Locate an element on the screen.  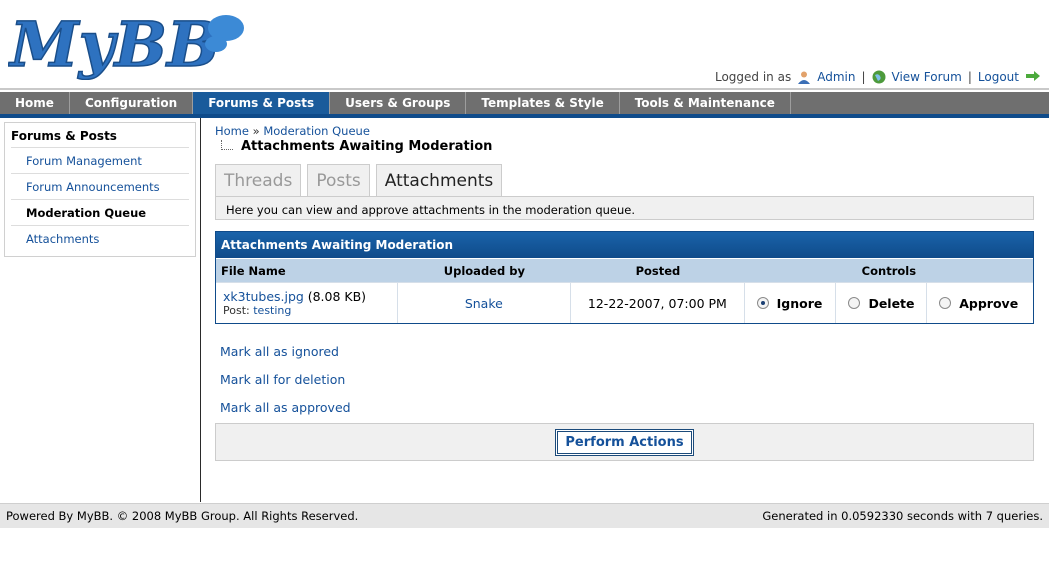
user-bar: Logged in as Admin | View Forum | Logout is located at coordinates (877, 77).